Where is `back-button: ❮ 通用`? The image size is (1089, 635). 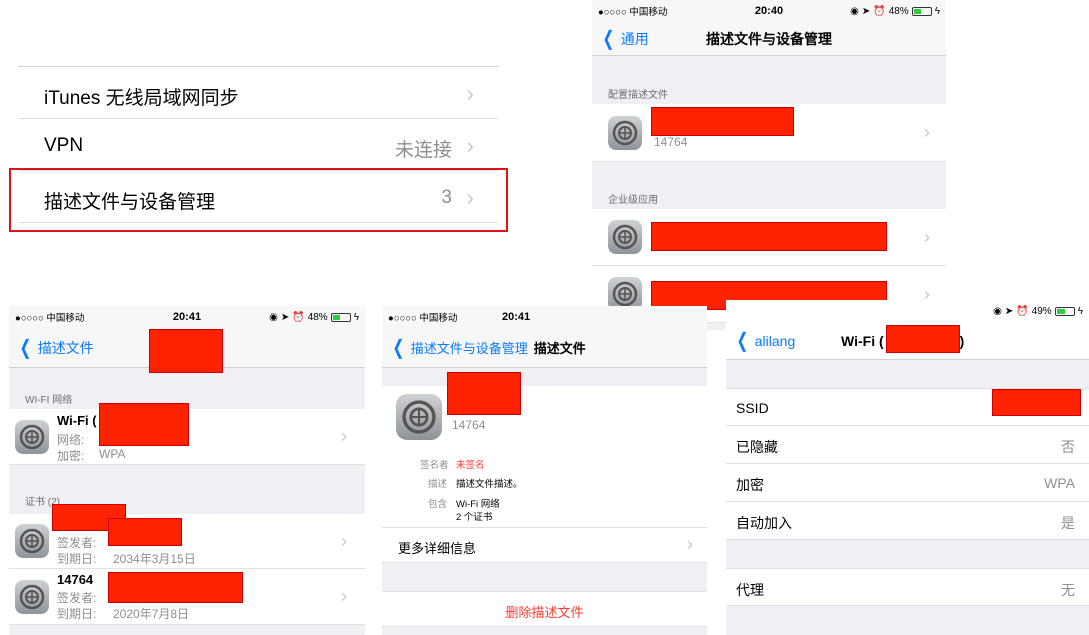 back-button: ❮ 通用 is located at coordinates (620, 39).